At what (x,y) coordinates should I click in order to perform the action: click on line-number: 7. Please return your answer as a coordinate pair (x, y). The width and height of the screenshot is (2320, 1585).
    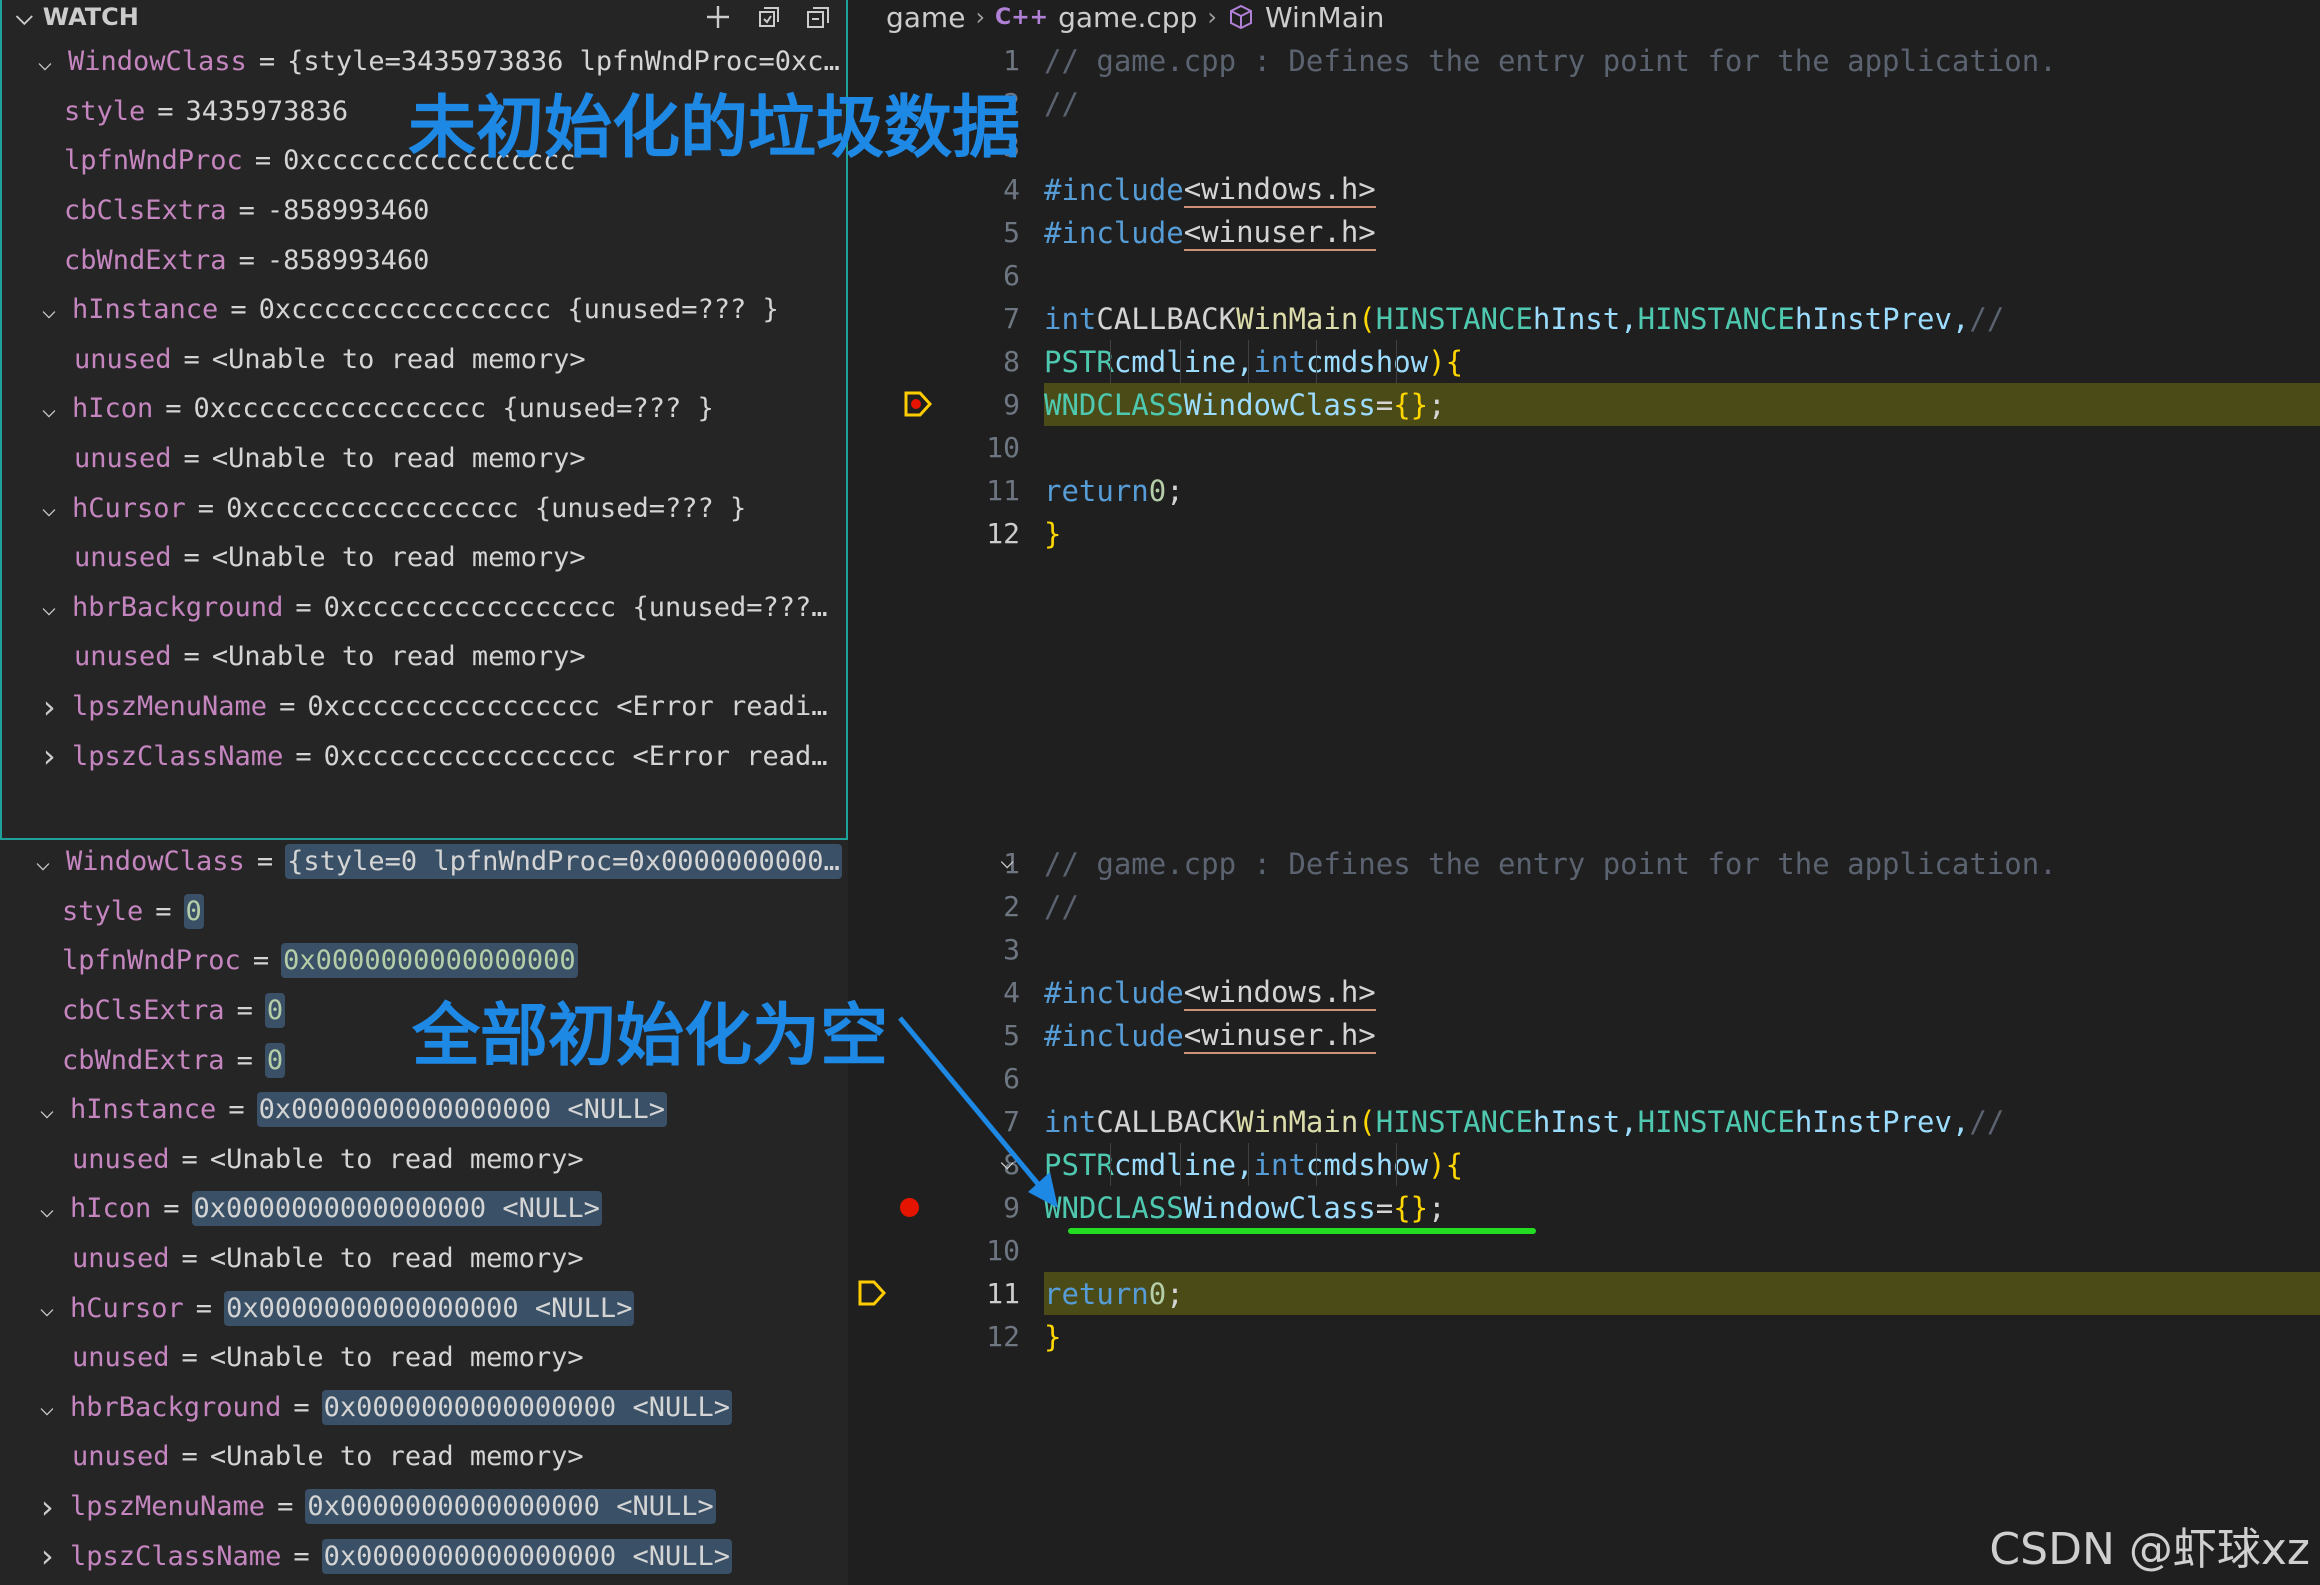
    Looking at the image, I should click on (950, 318).